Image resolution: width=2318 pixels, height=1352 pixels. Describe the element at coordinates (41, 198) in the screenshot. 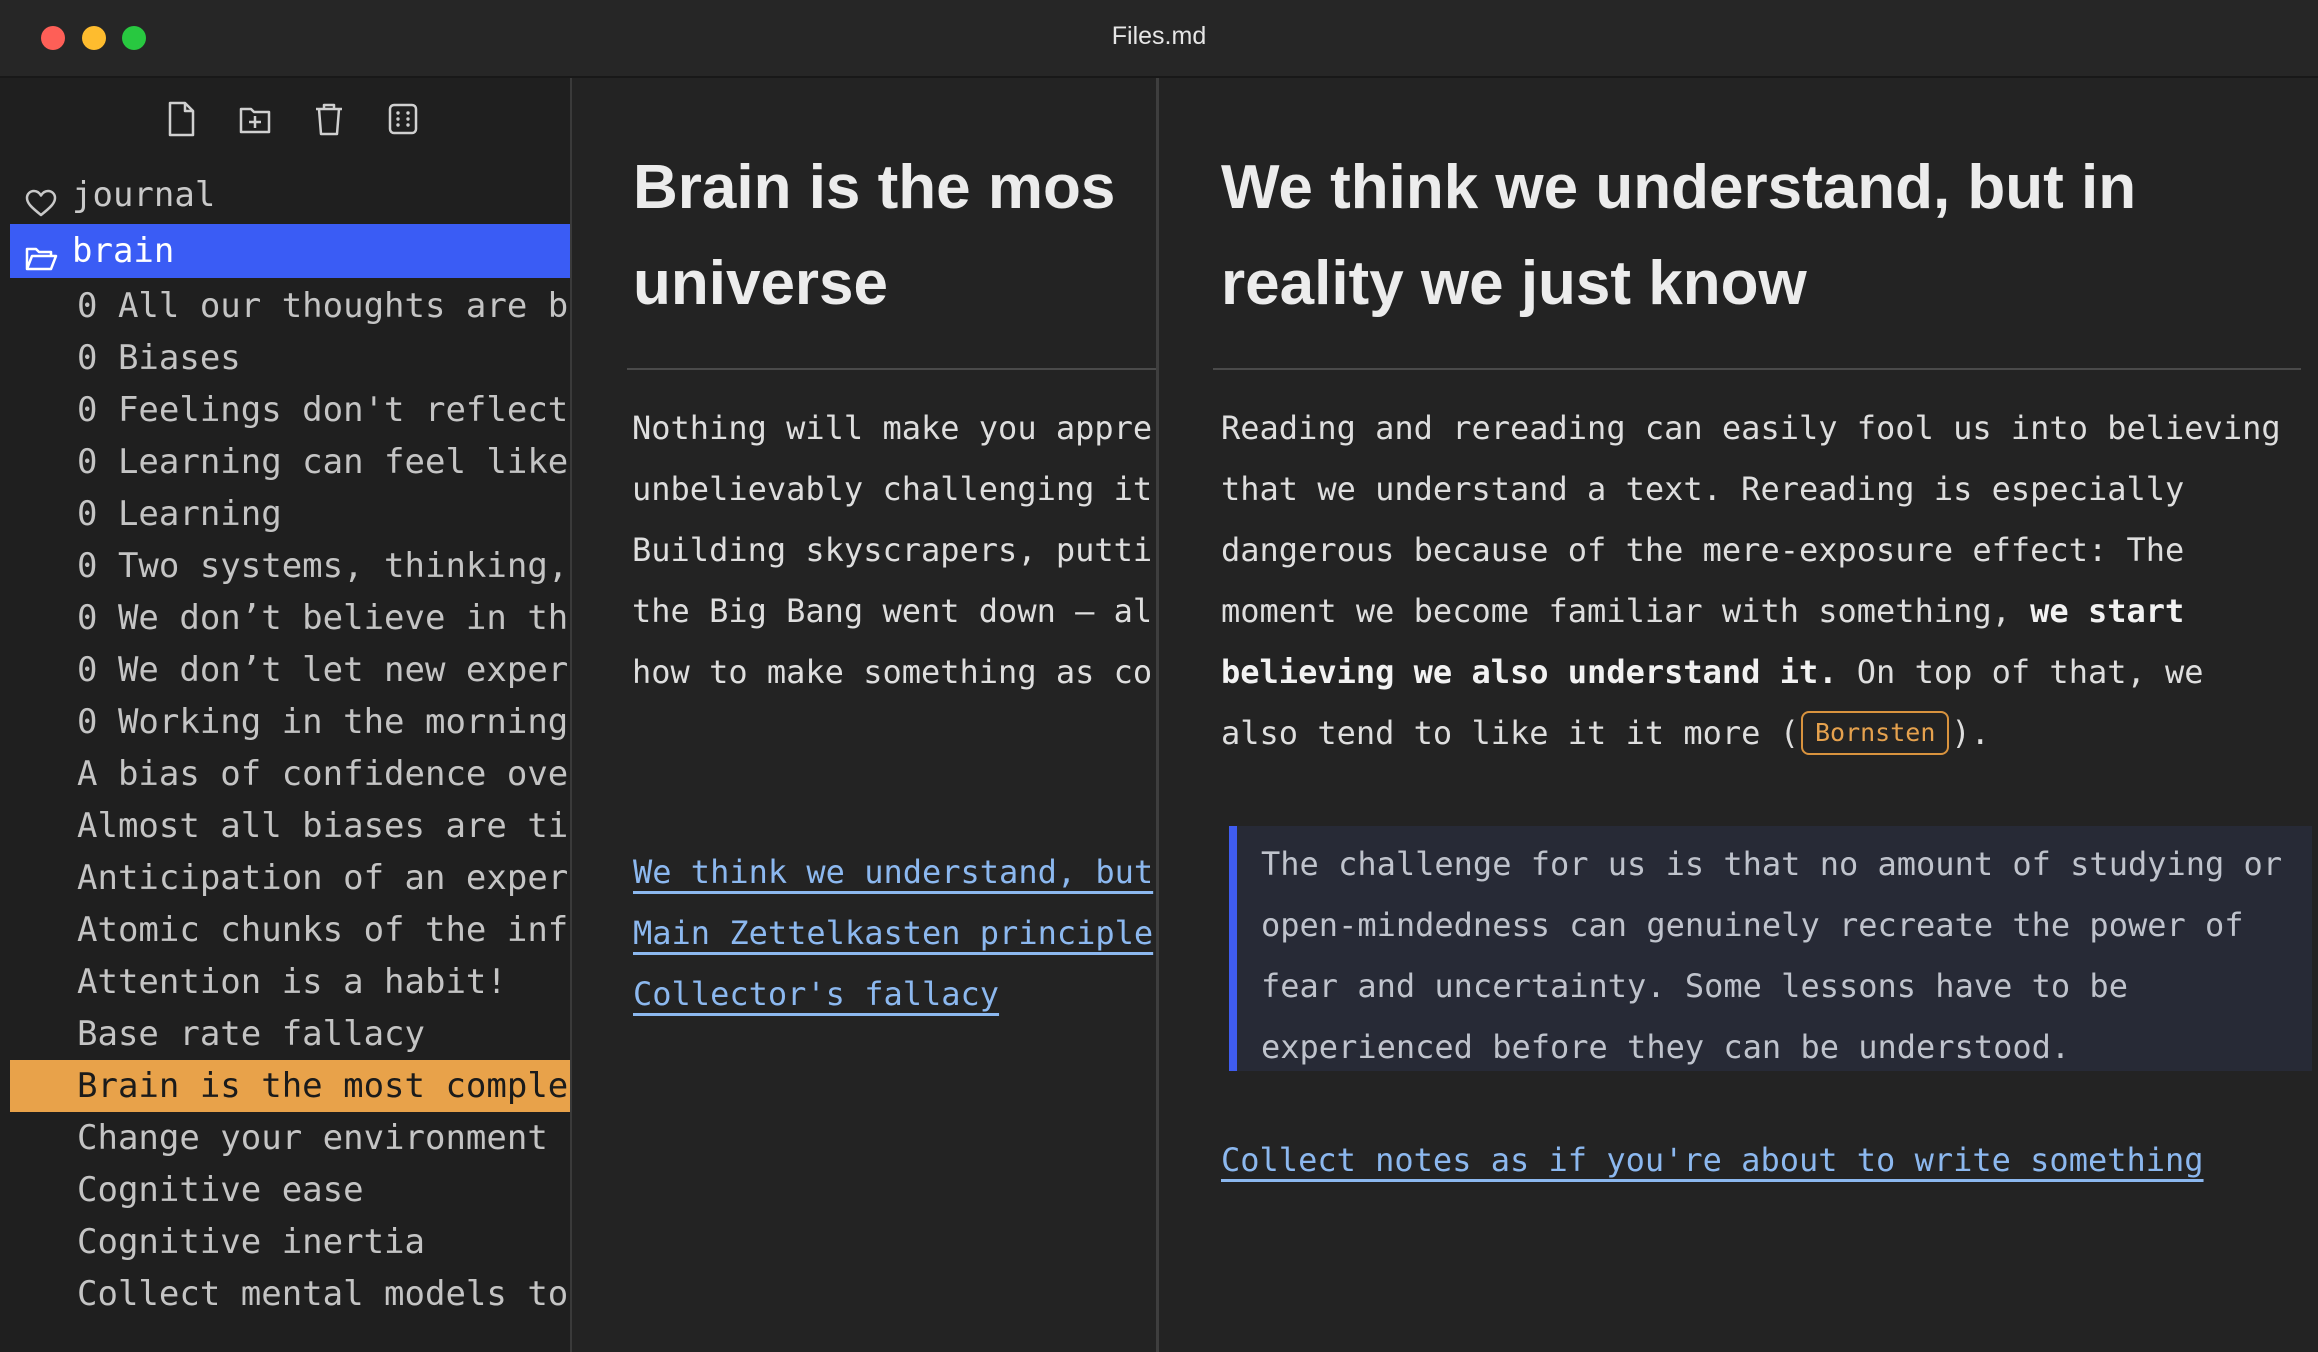

I see `heart-icon` at that location.